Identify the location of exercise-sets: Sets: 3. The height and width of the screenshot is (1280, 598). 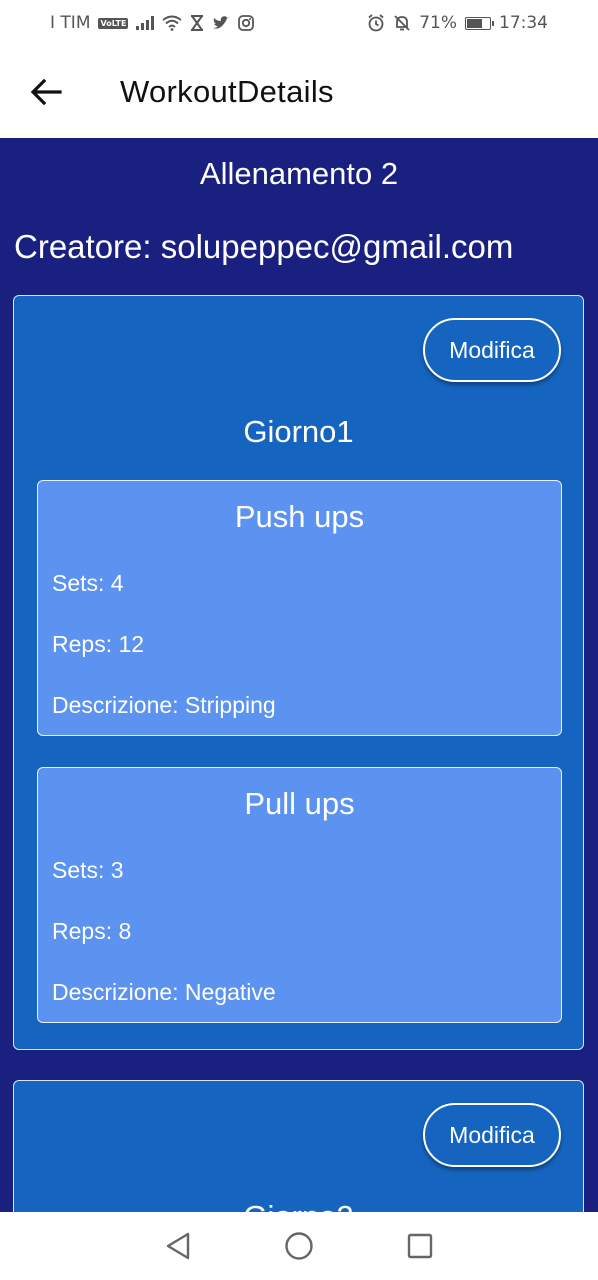
(88, 870).